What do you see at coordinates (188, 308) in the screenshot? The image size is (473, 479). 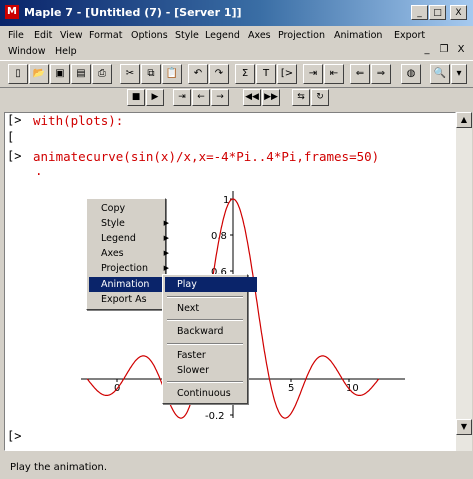 I see `submenu-item-label: Next` at bounding box center [188, 308].